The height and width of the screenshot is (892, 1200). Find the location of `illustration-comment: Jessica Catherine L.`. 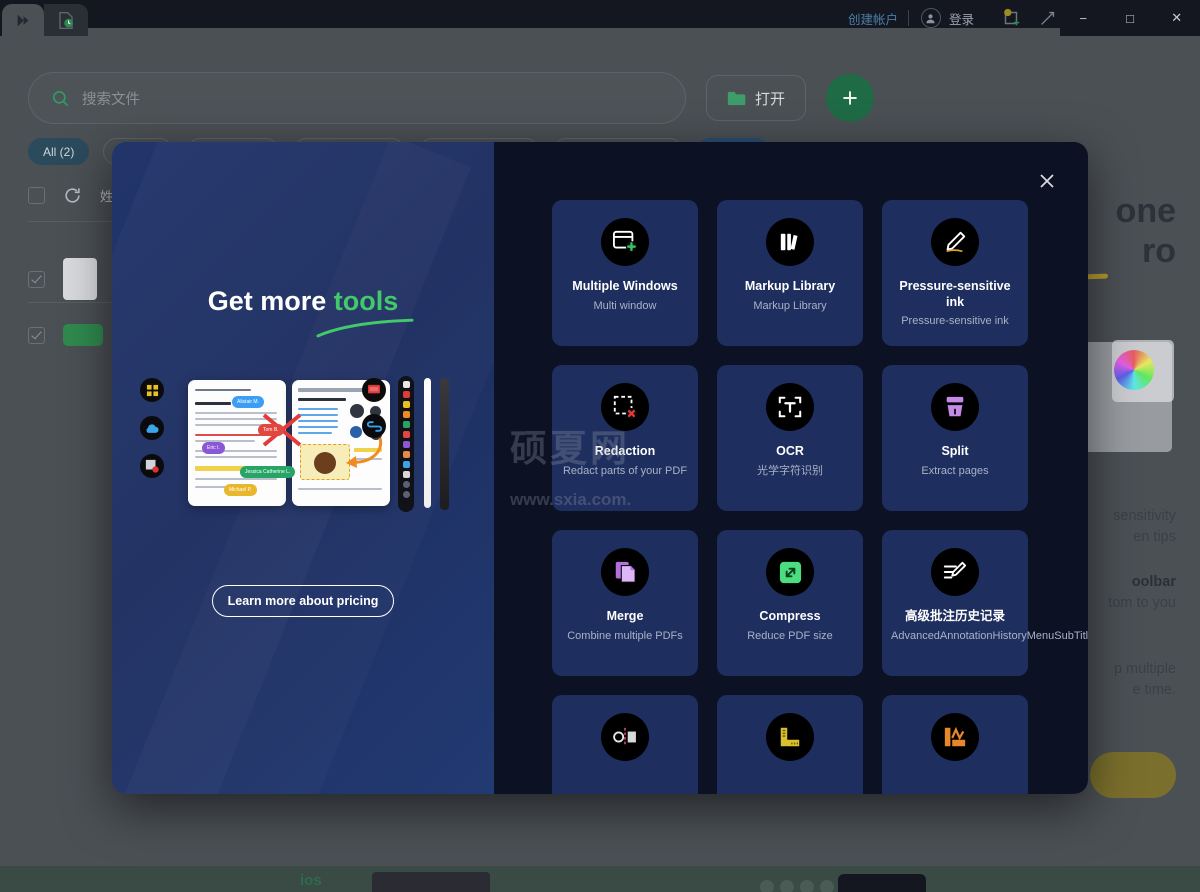

illustration-comment: Jessica Catherine L. is located at coordinates (268, 472).